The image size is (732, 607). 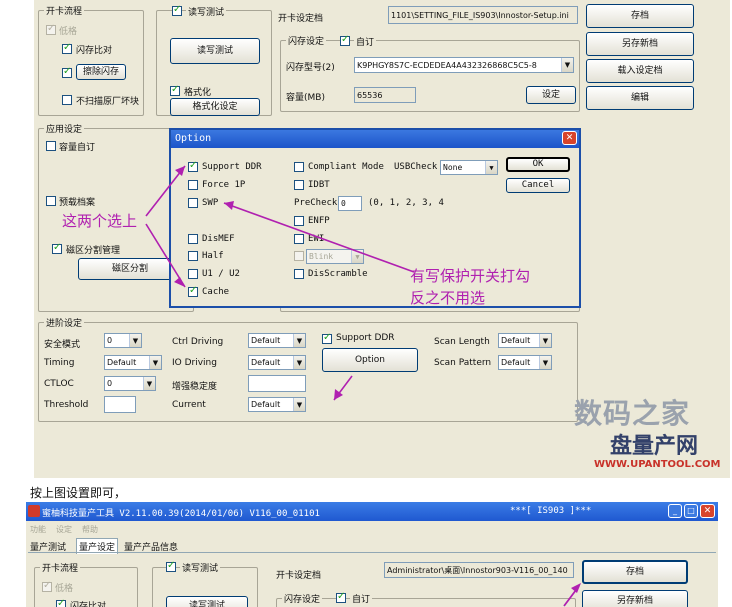 I want to click on erase-flash-checkbox, so click(x=67, y=72).